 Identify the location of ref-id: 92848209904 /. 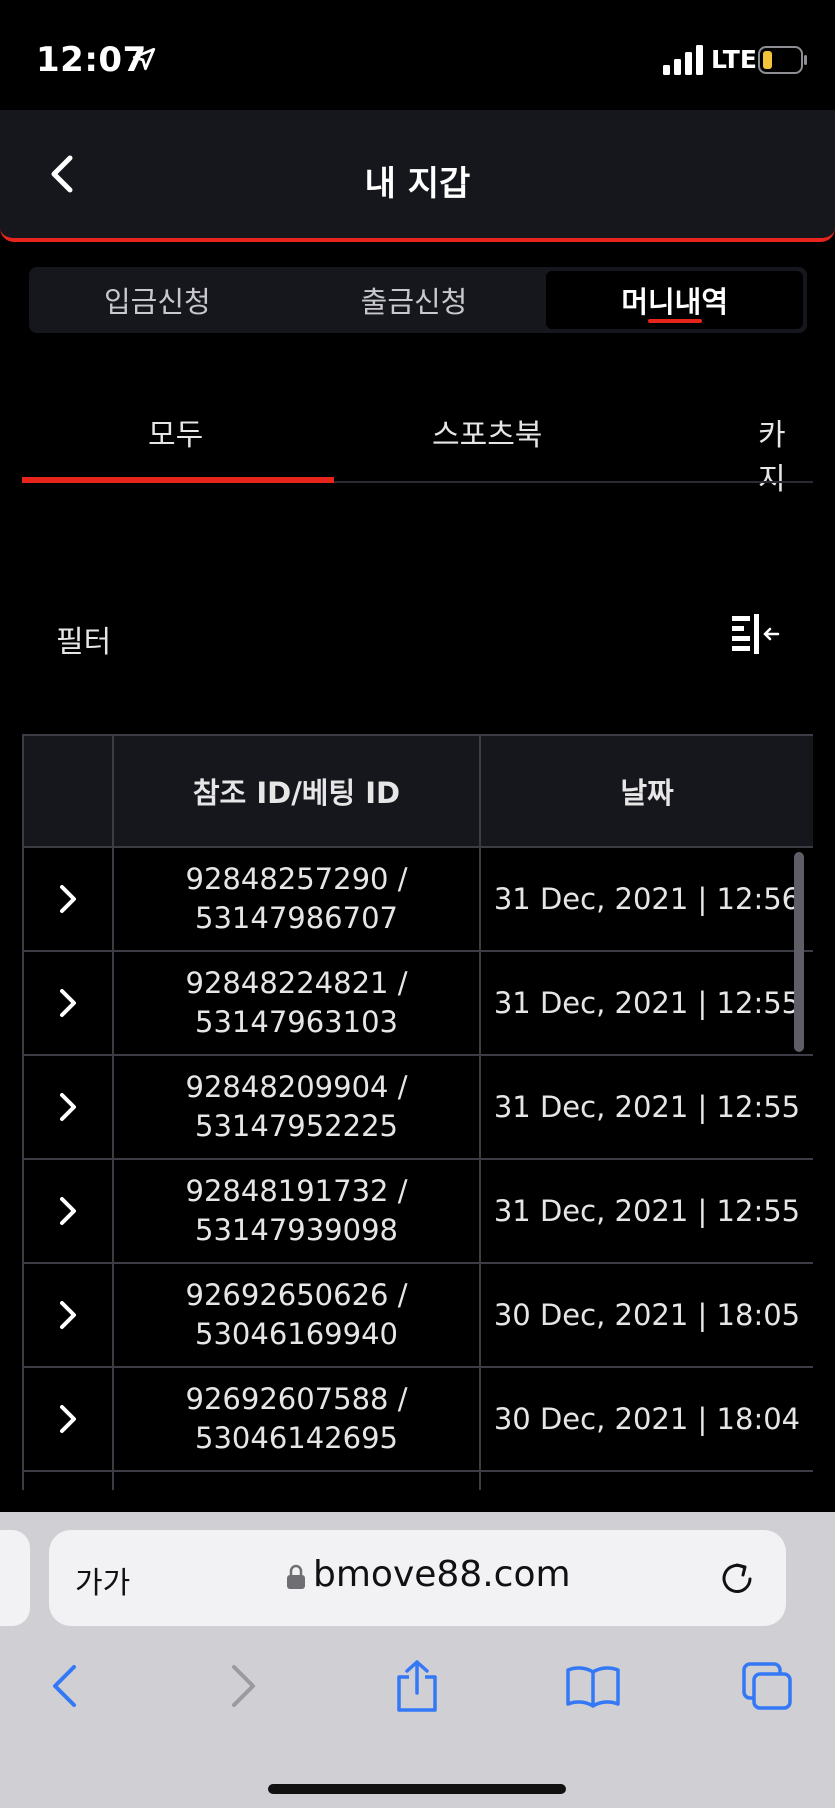
(296, 1087).